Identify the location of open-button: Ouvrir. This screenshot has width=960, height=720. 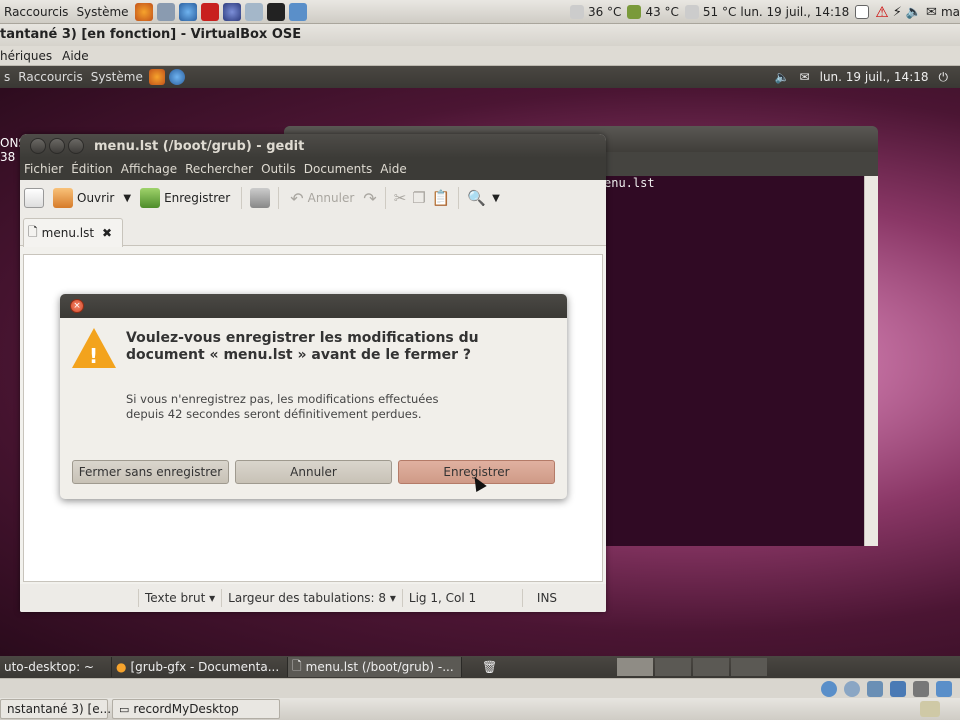
(83, 198).